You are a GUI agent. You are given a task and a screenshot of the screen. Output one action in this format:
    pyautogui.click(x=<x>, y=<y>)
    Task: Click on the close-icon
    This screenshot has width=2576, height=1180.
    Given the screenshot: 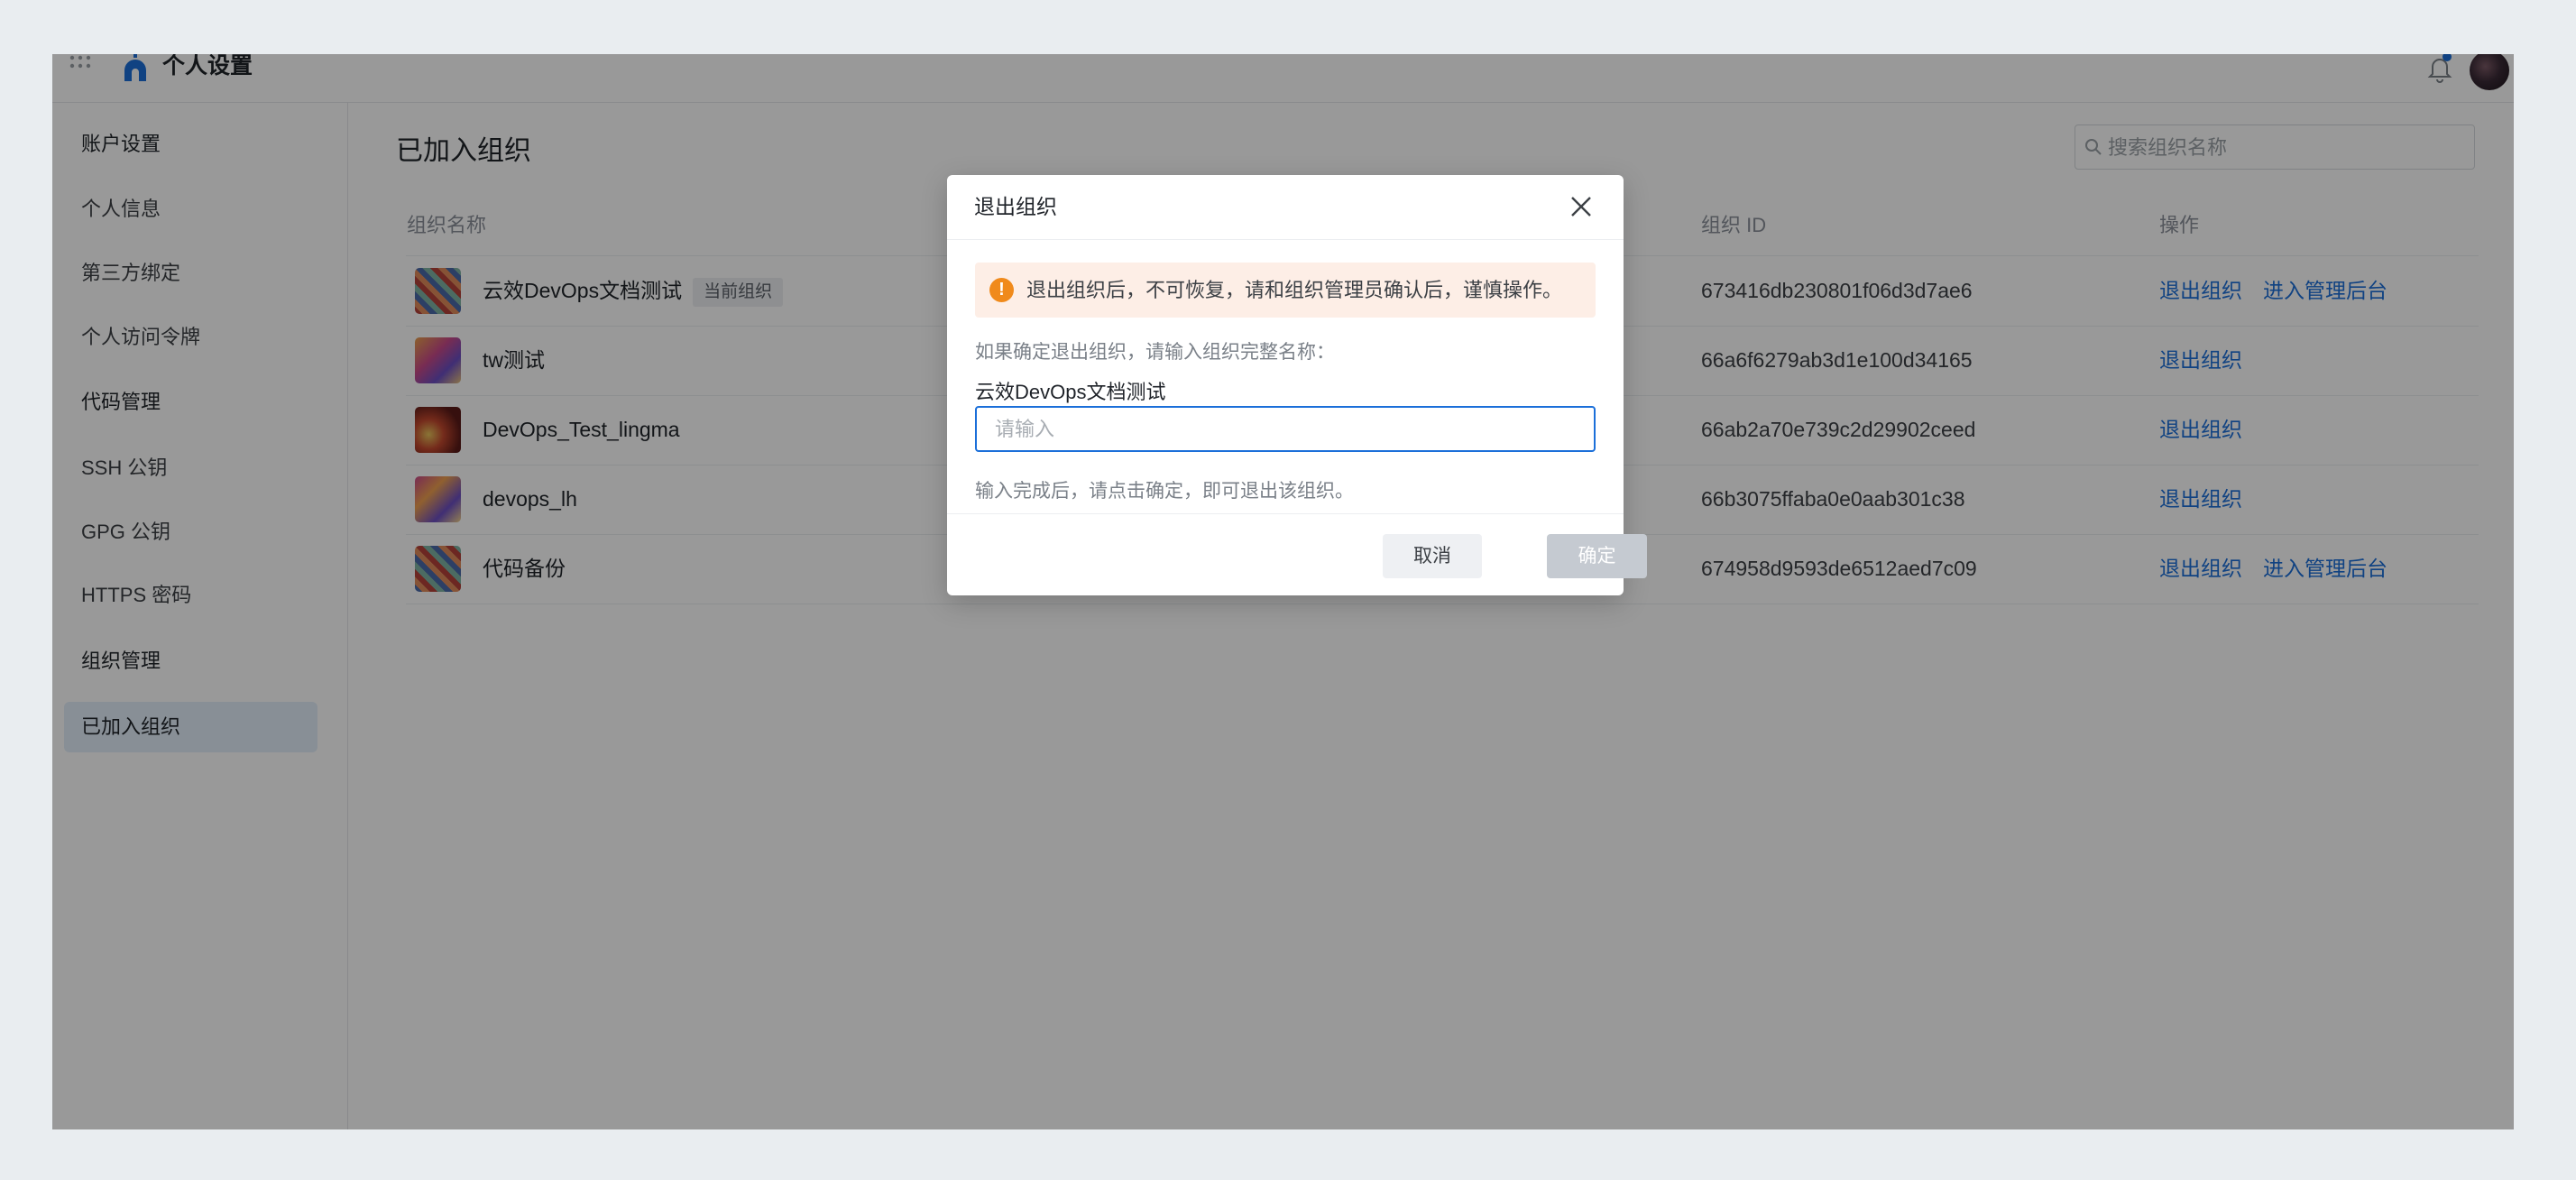 What is the action you would take?
    pyautogui.click(x=1581, y=206)
    